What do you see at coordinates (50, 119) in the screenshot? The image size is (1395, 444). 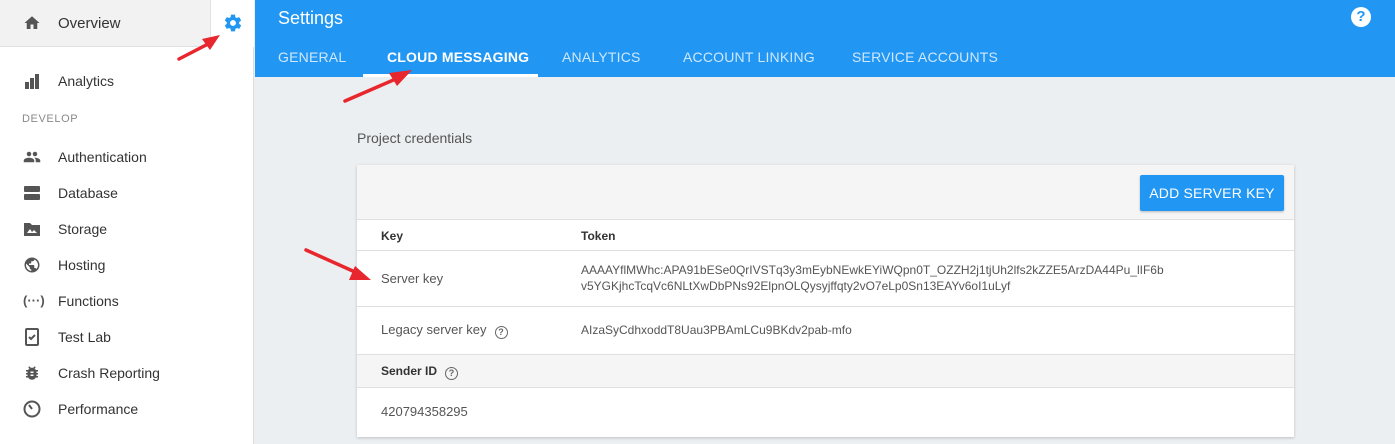 I see `section-label-develop: DEVELOP` at bounding box center [50, 119].